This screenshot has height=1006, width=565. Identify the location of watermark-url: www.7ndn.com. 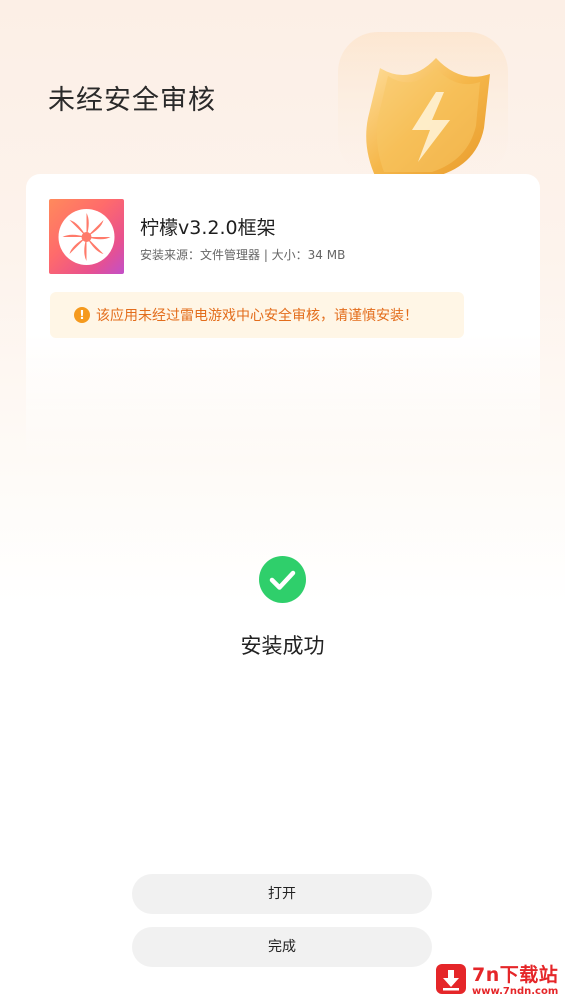
(515, 991).